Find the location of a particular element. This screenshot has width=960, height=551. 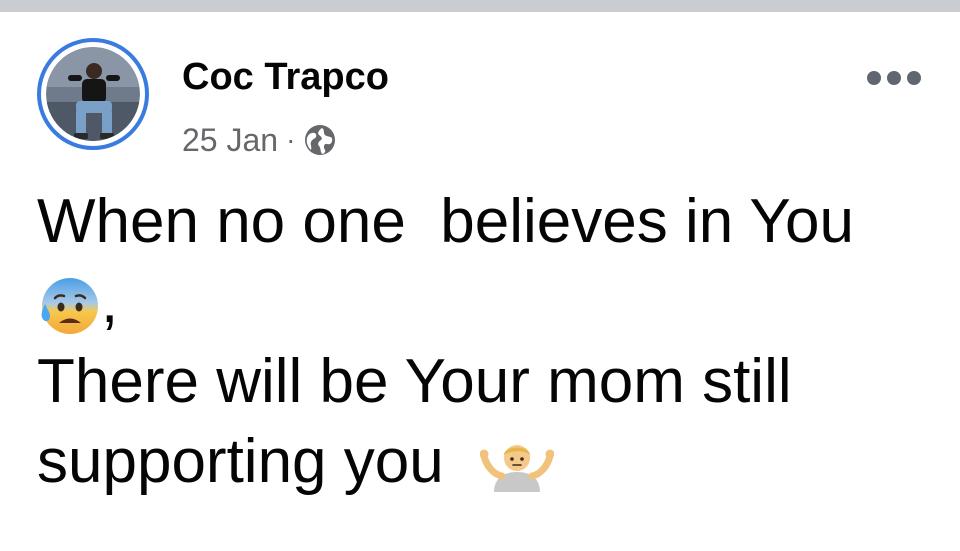

post-text-comma: , is located at coordinates (110, 301).